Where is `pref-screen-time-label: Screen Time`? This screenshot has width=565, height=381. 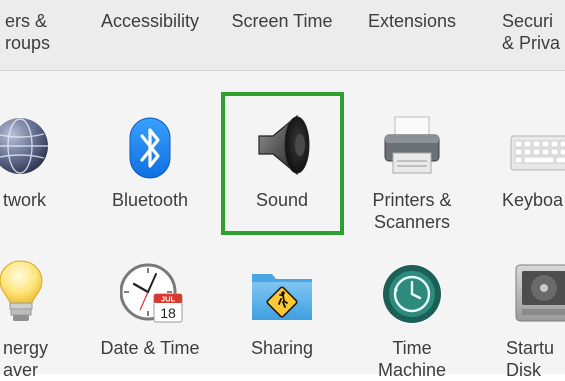
pref-screen-time-label: Screen Time is located at coordinates (282, 21).